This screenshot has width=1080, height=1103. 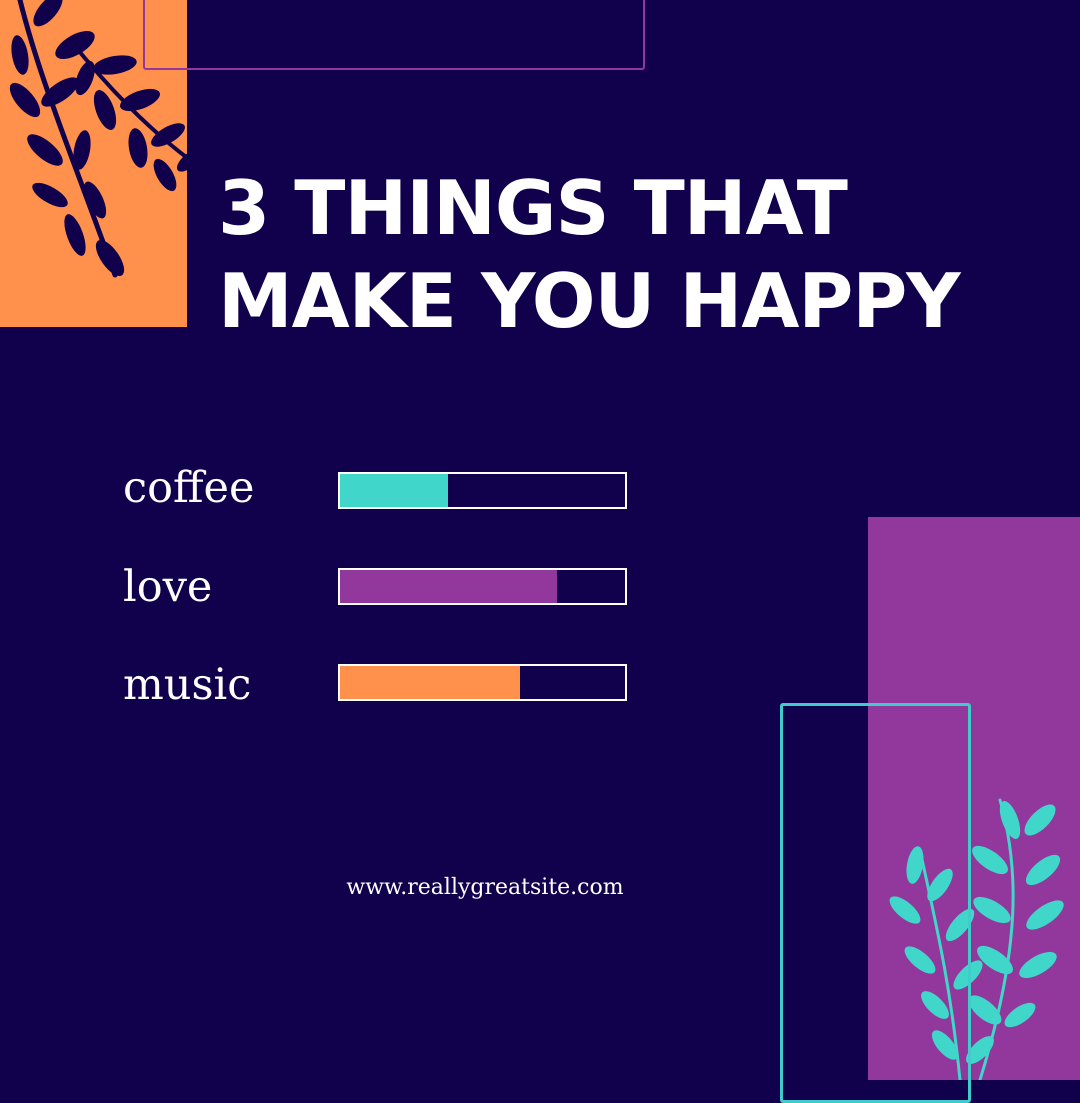 What do you see at coordinates (189, 488) in the screenshot?
I see `item-label-coffee: coffee` at bounding box center [189, 488].